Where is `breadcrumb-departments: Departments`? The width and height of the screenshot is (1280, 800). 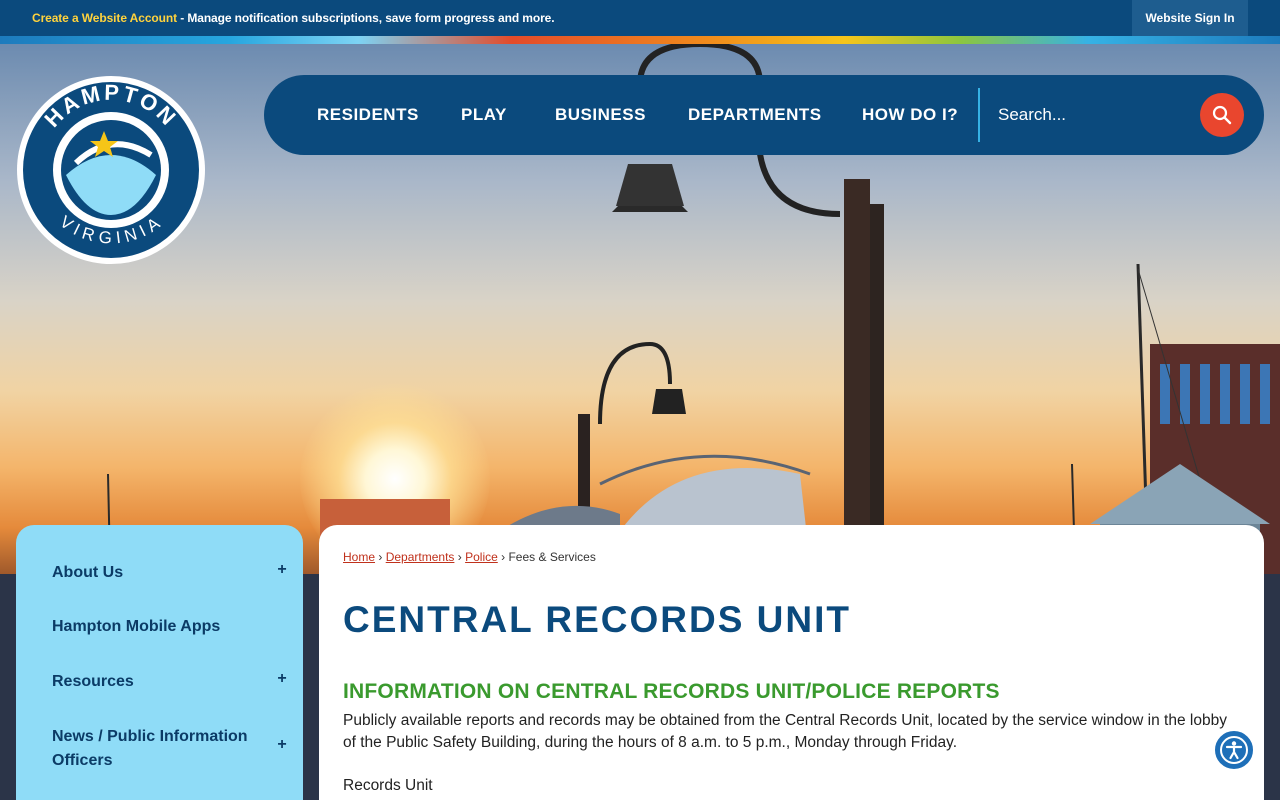 breadcrumb-departments: Departments is located at coordinates (420, 557).